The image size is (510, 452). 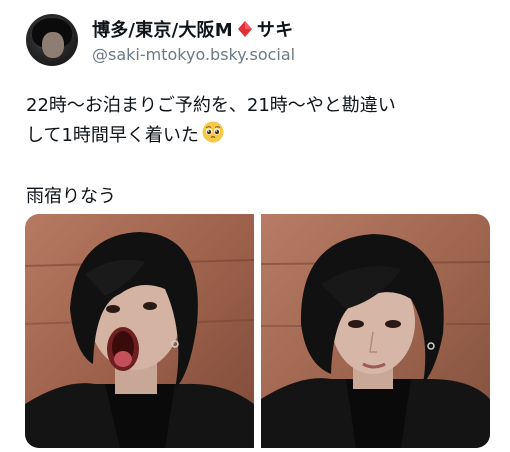 I want to click on avatar, so click(x=52, y=40).